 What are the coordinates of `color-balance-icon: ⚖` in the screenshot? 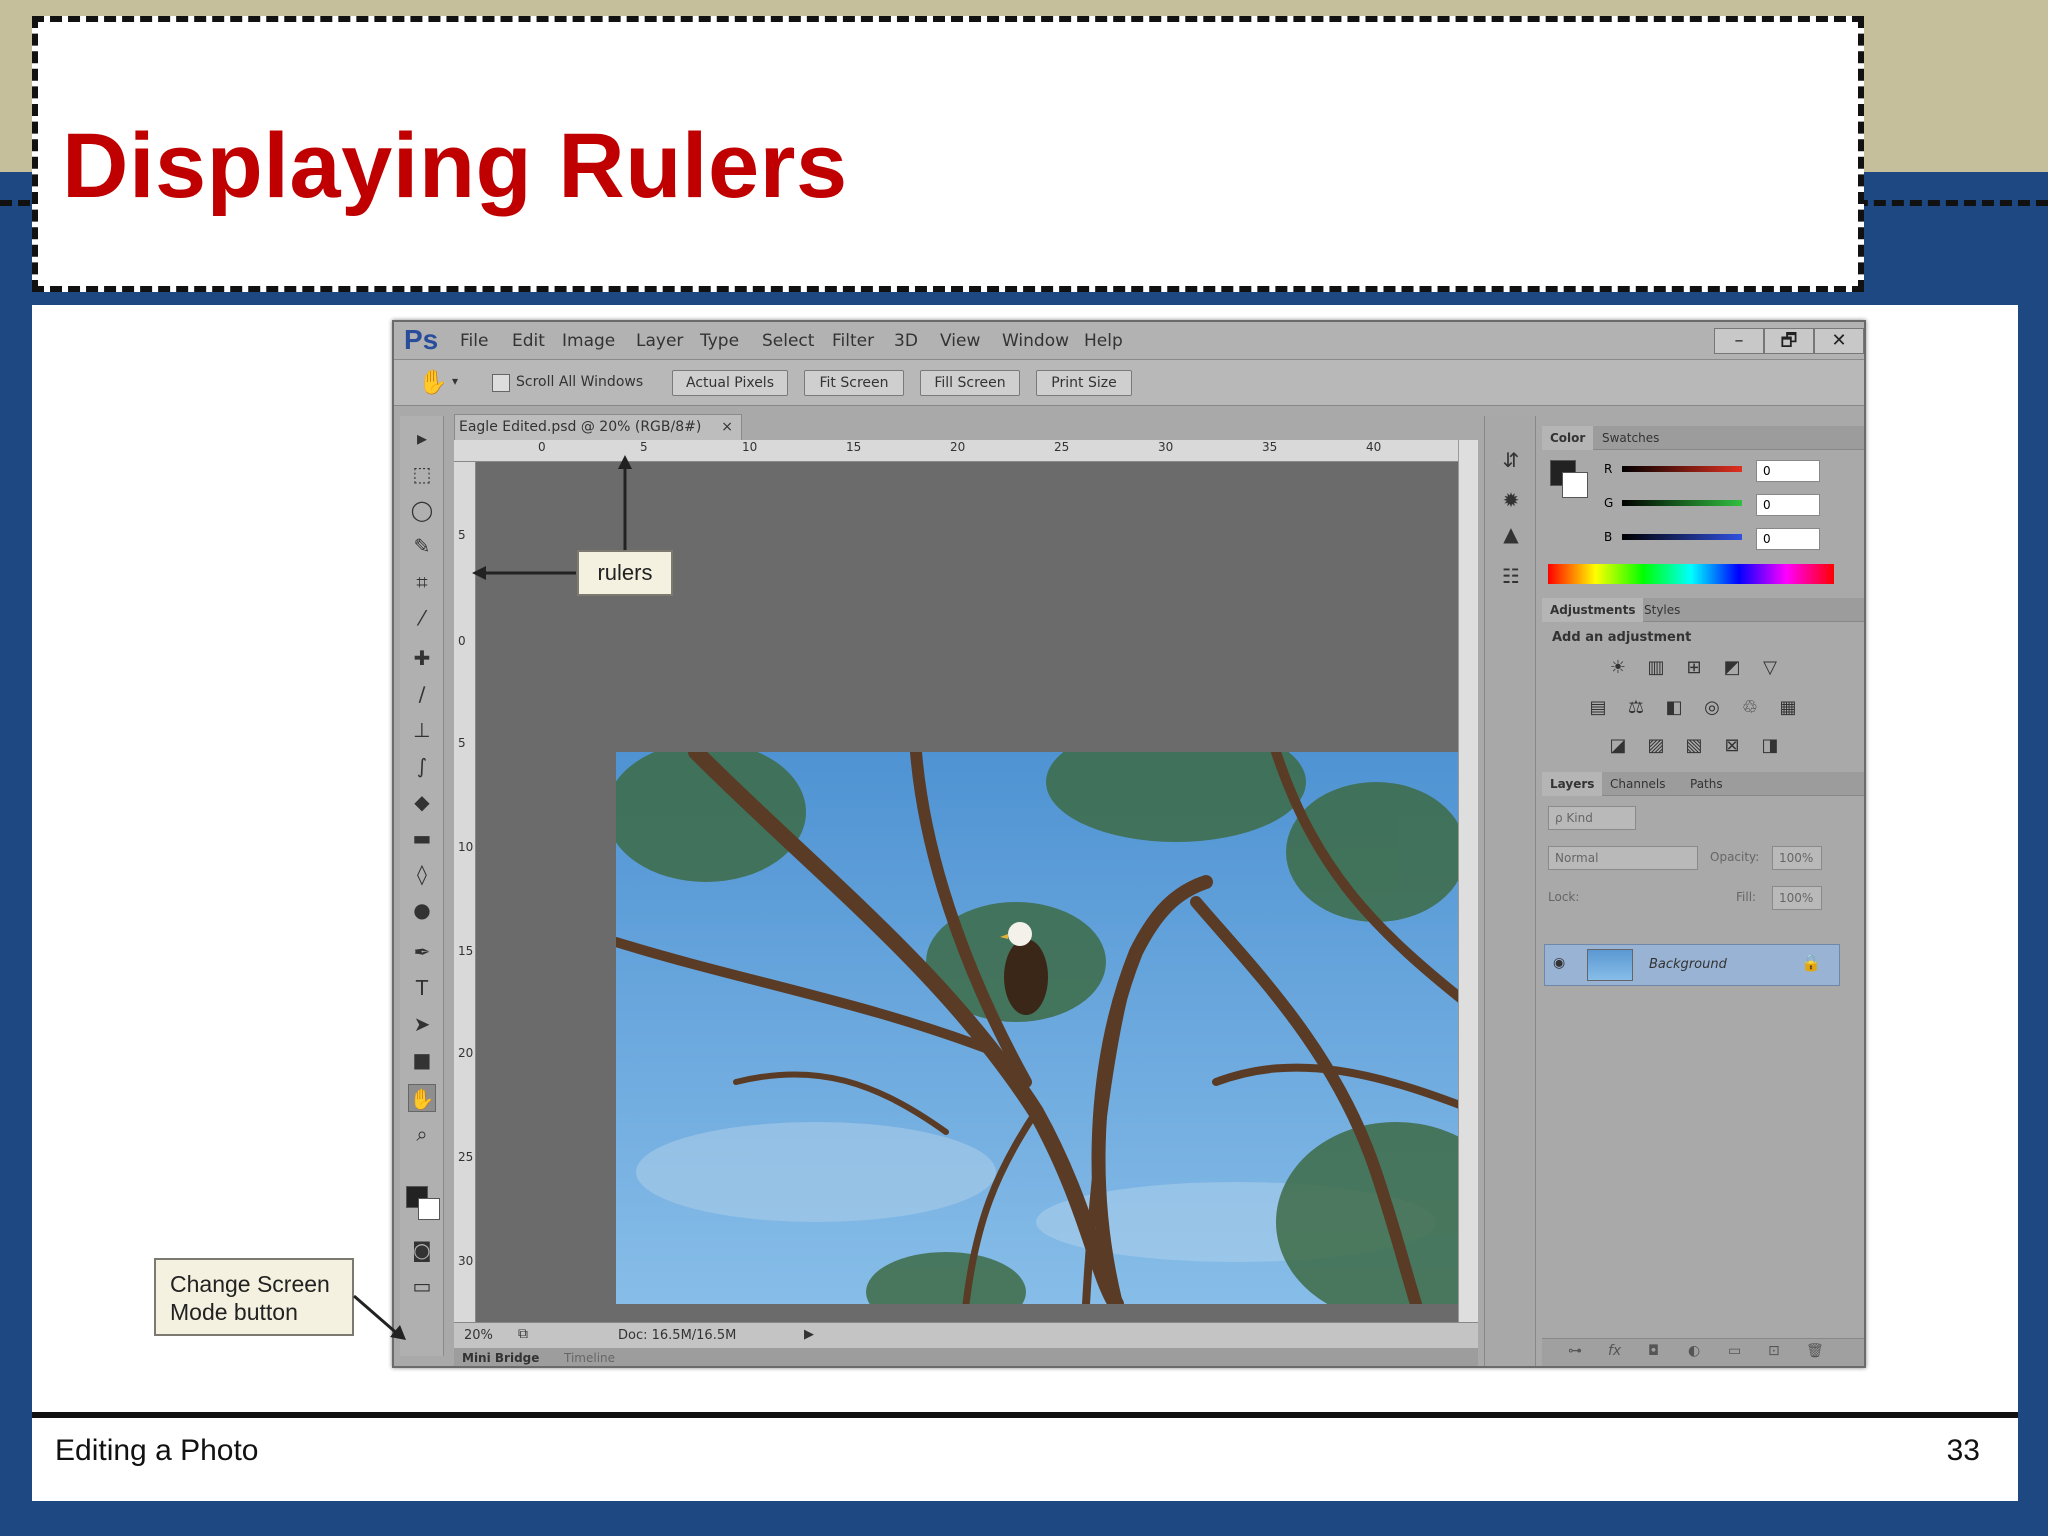 It's located at (1636, 708).